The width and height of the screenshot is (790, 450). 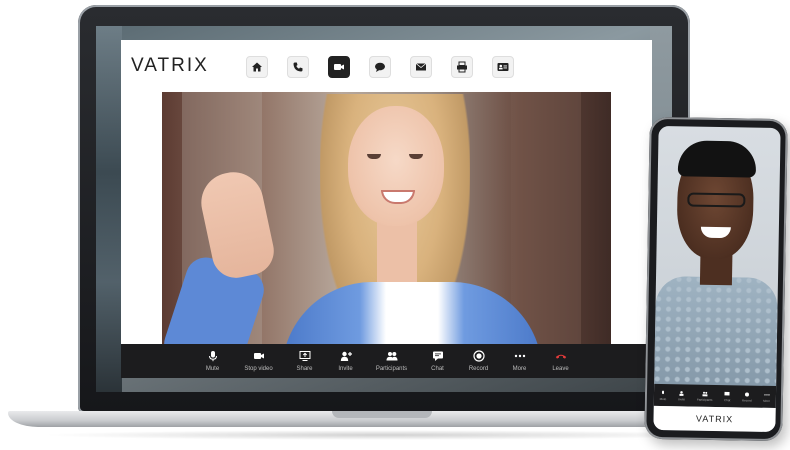 I want to click on participants-label: Participants, so click(x=391, y=369).